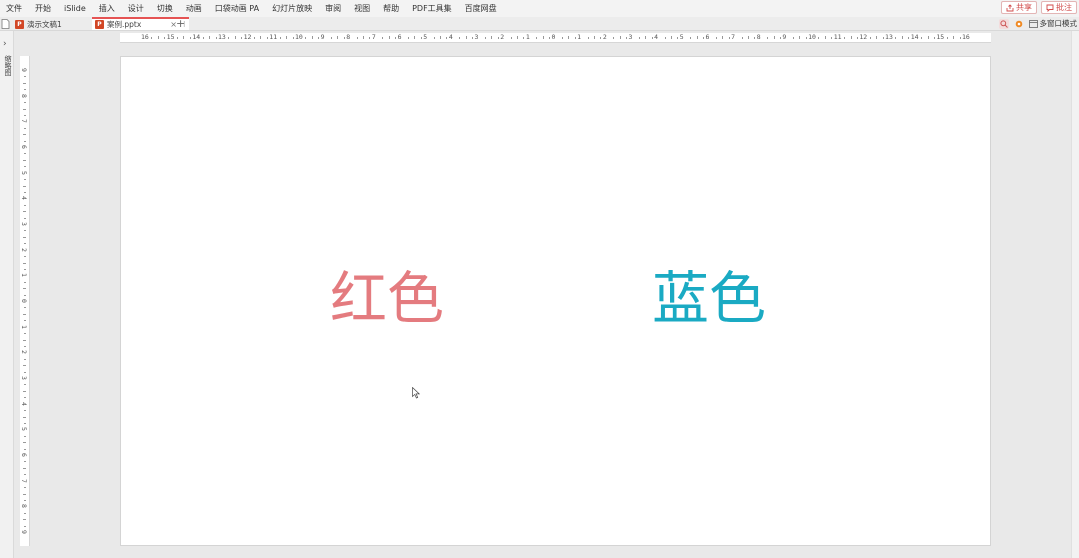  I want to click on tab-presentation1: P 演示文稿1, so click(38, 24).